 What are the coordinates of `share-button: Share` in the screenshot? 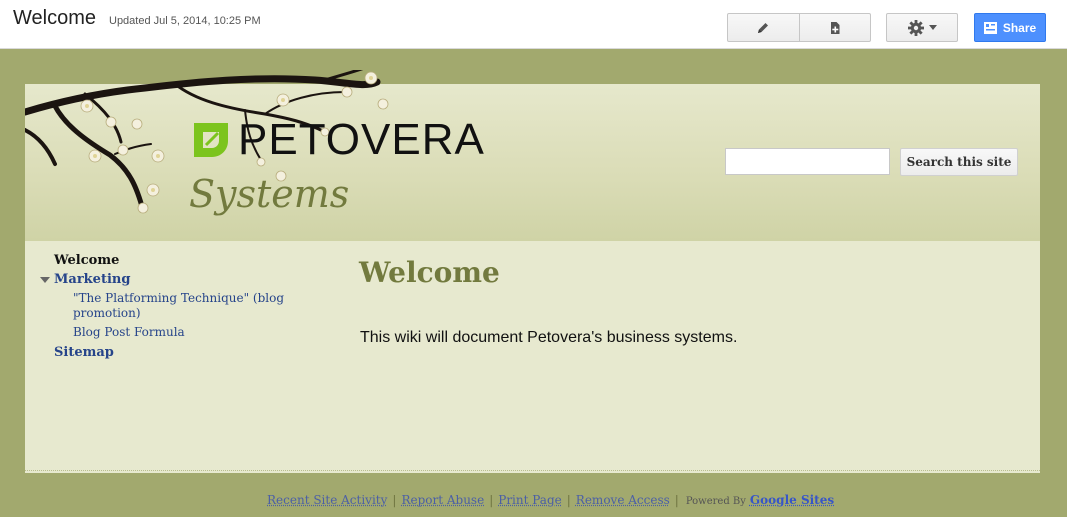 It's located at (1010, 27).